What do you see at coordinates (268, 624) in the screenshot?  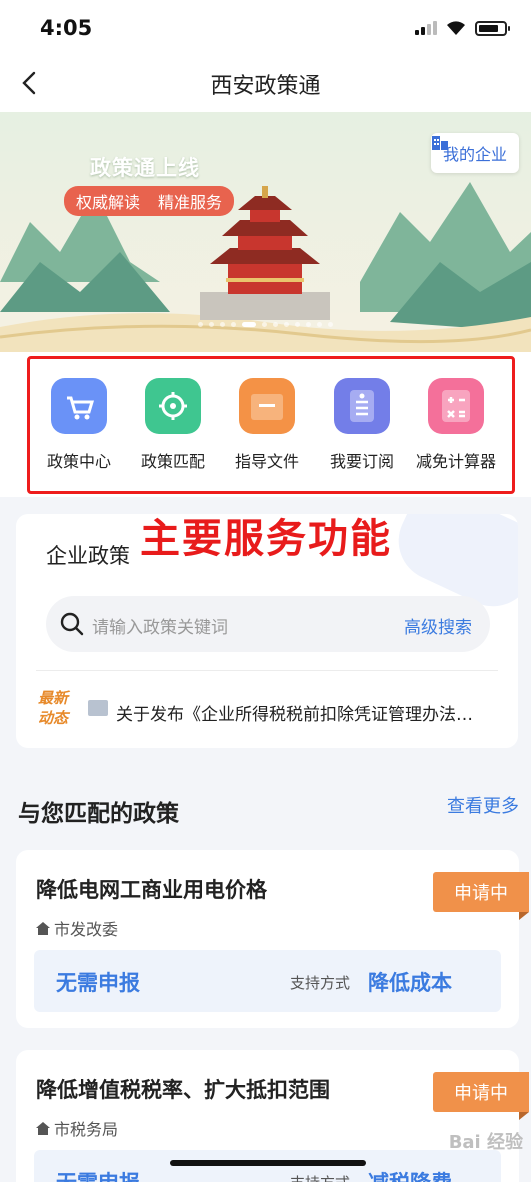 I see `policy-search-bar: 请输入政策关键词 高级搜索` at bounding box center [268, 624].